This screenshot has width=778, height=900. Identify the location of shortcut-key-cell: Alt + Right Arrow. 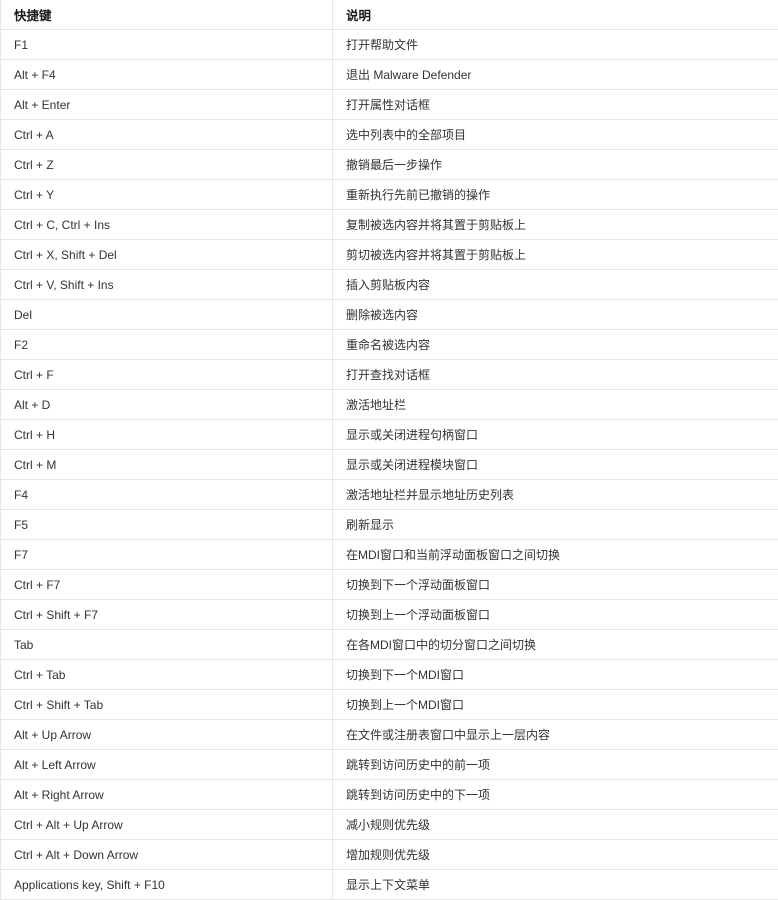
(167, 795).